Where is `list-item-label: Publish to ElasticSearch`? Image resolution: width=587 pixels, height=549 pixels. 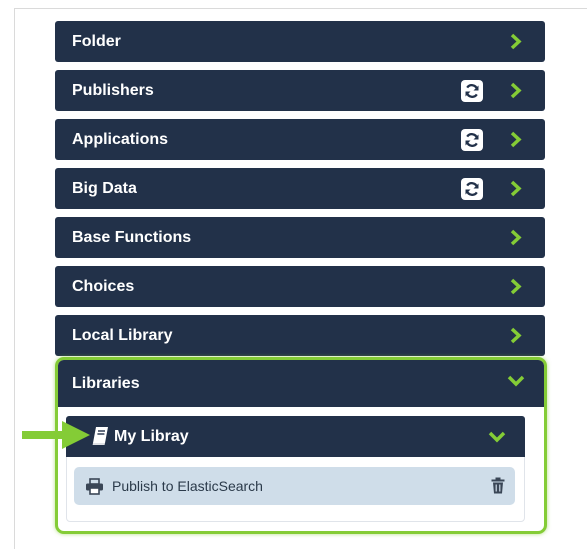 list-item-label: Publish to ElasticSearch is located at coordinates (187, 486).